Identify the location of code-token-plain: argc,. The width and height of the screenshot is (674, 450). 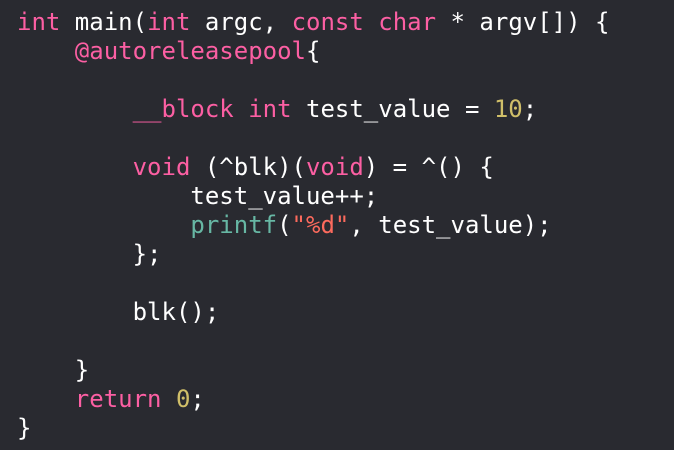
(241, 22).